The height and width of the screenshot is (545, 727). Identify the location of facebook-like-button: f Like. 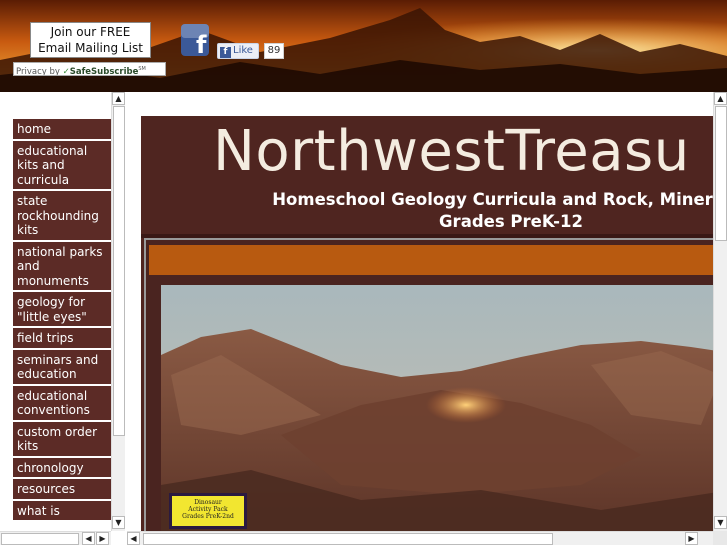
(238, 51).